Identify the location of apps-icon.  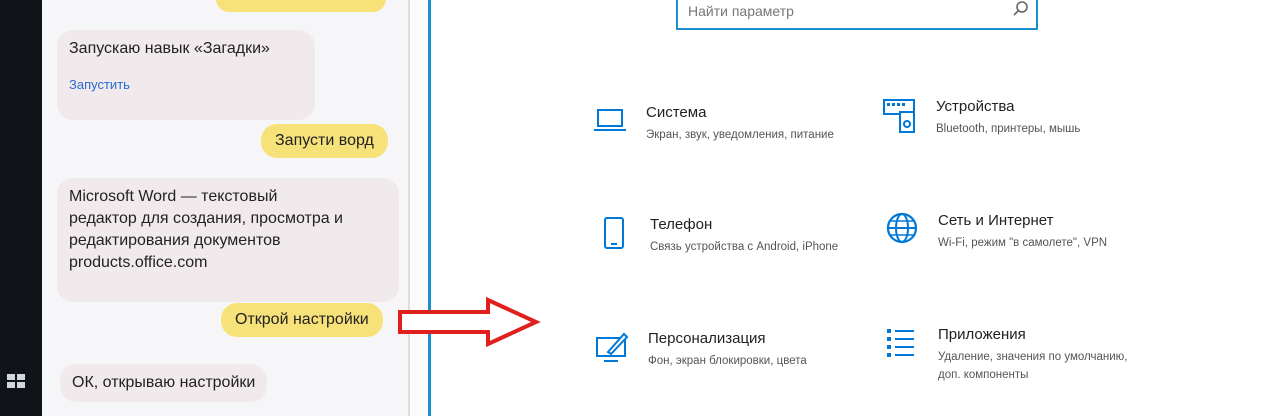
(900, 343).